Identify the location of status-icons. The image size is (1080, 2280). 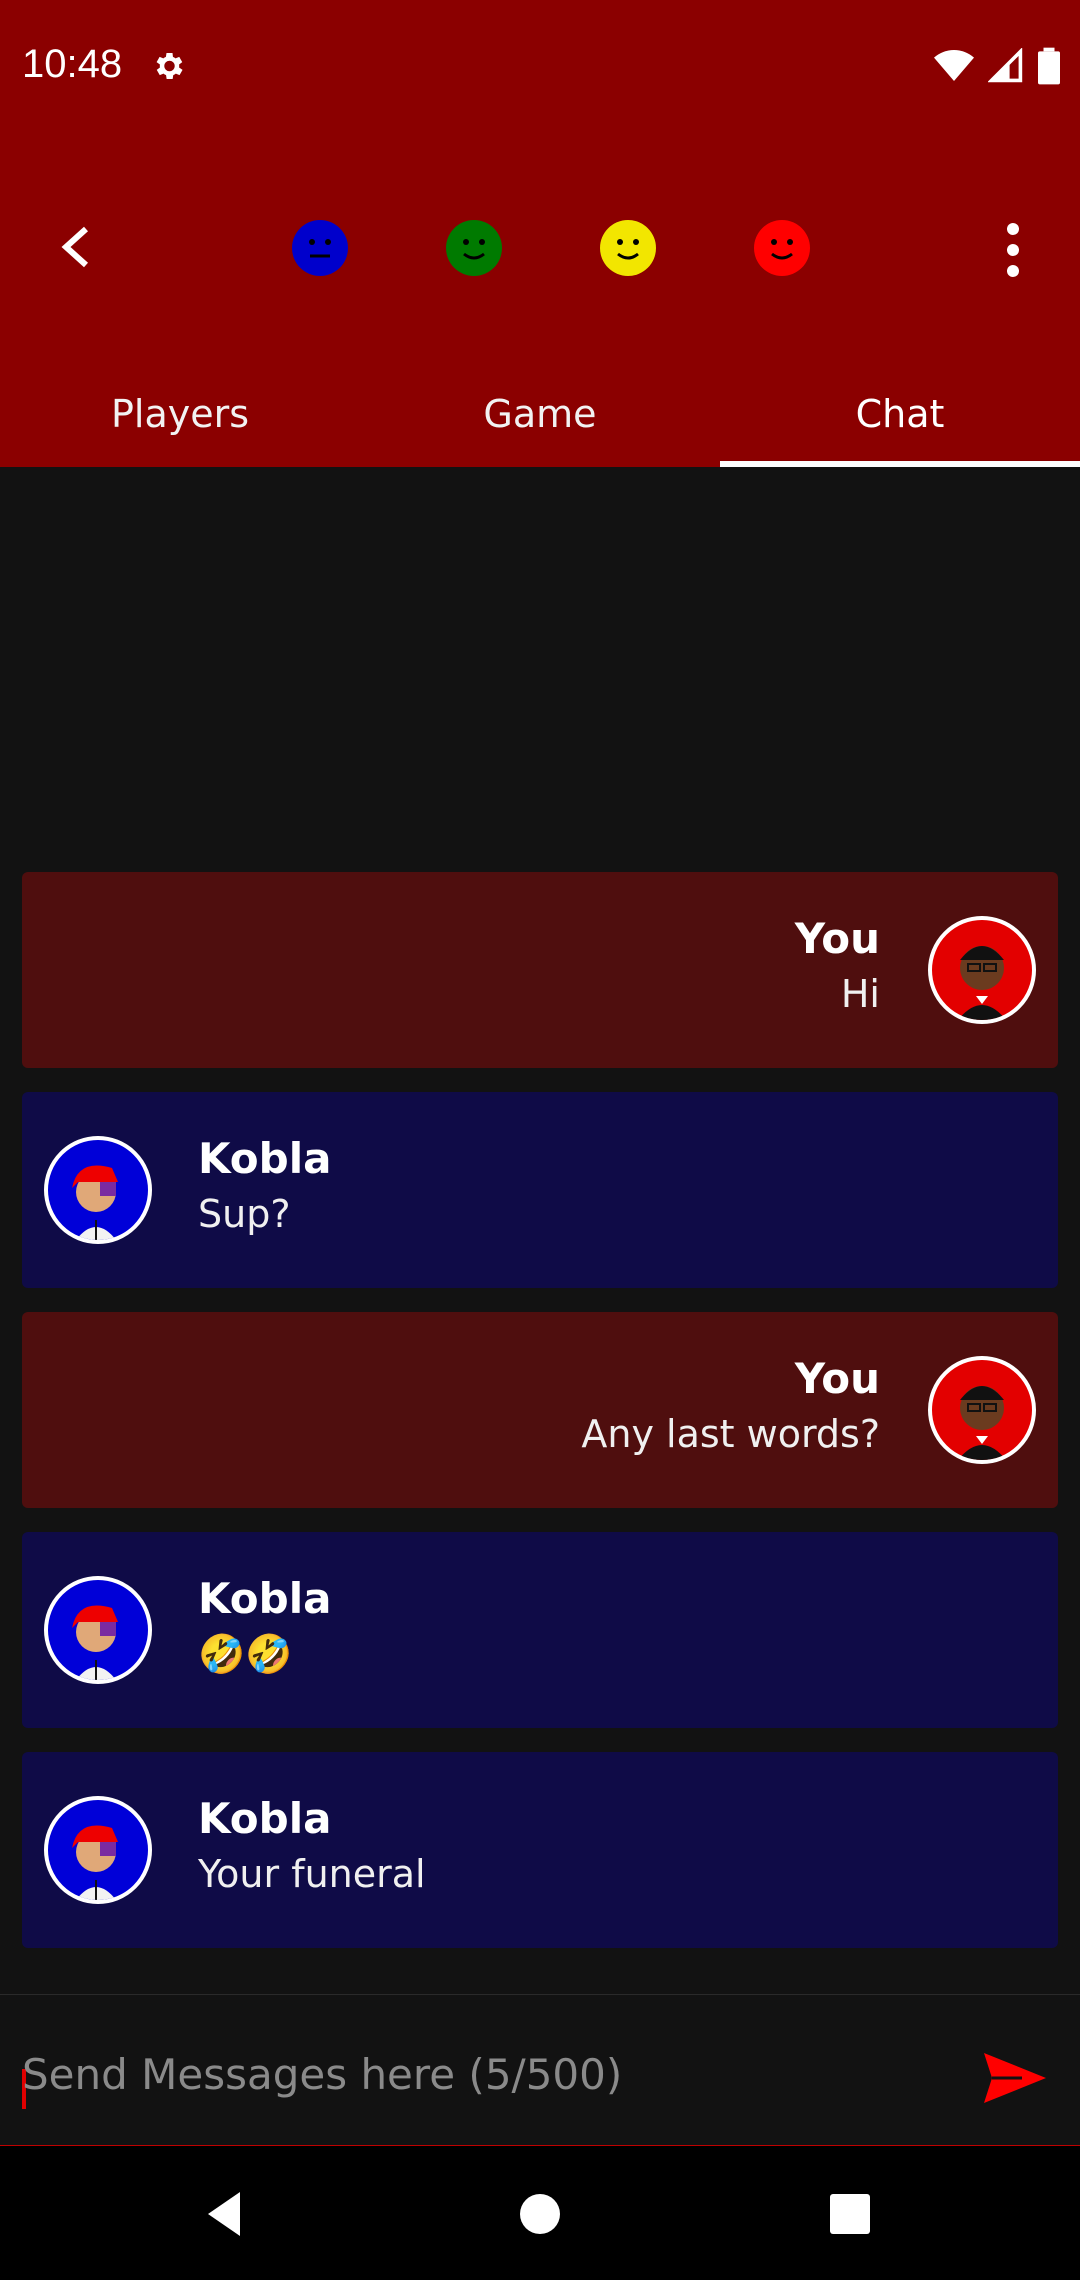
(997, 66).